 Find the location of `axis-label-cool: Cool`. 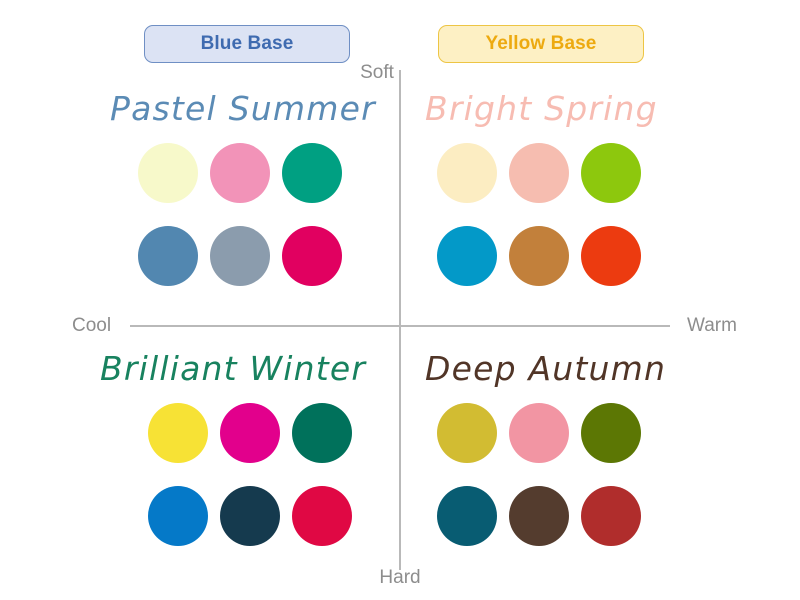

axis-label-cool: Cool is located at coordinates (92, 325).